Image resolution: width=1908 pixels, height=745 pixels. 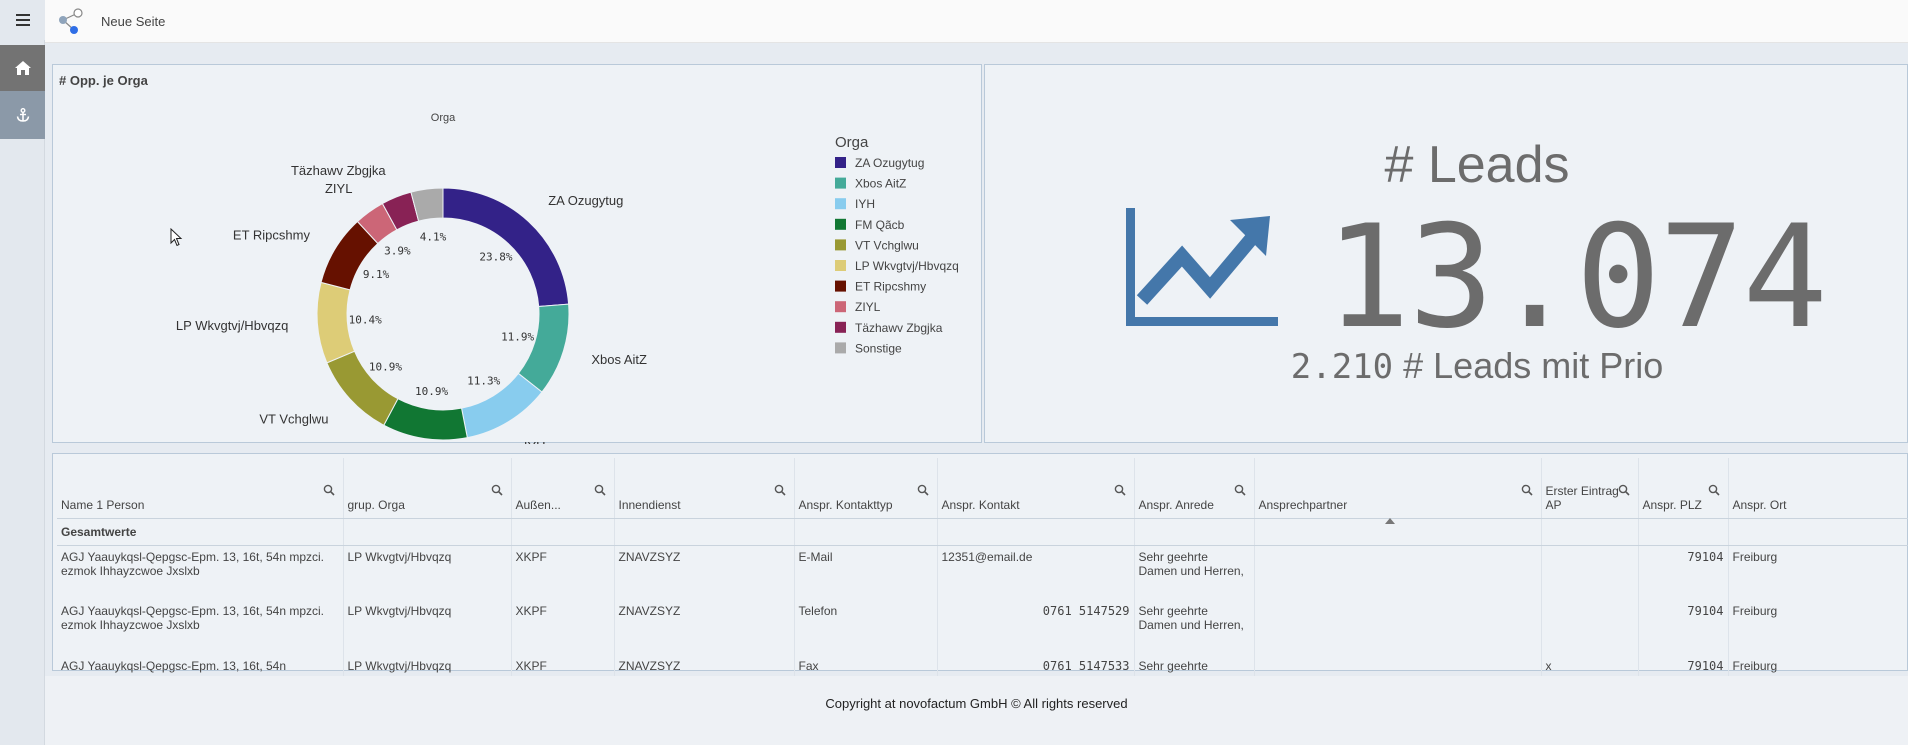 What do you see at coordinates (427, 488) in the screenshot?
I see `column-header: grup. Orga` at bounding box center [427, 488].